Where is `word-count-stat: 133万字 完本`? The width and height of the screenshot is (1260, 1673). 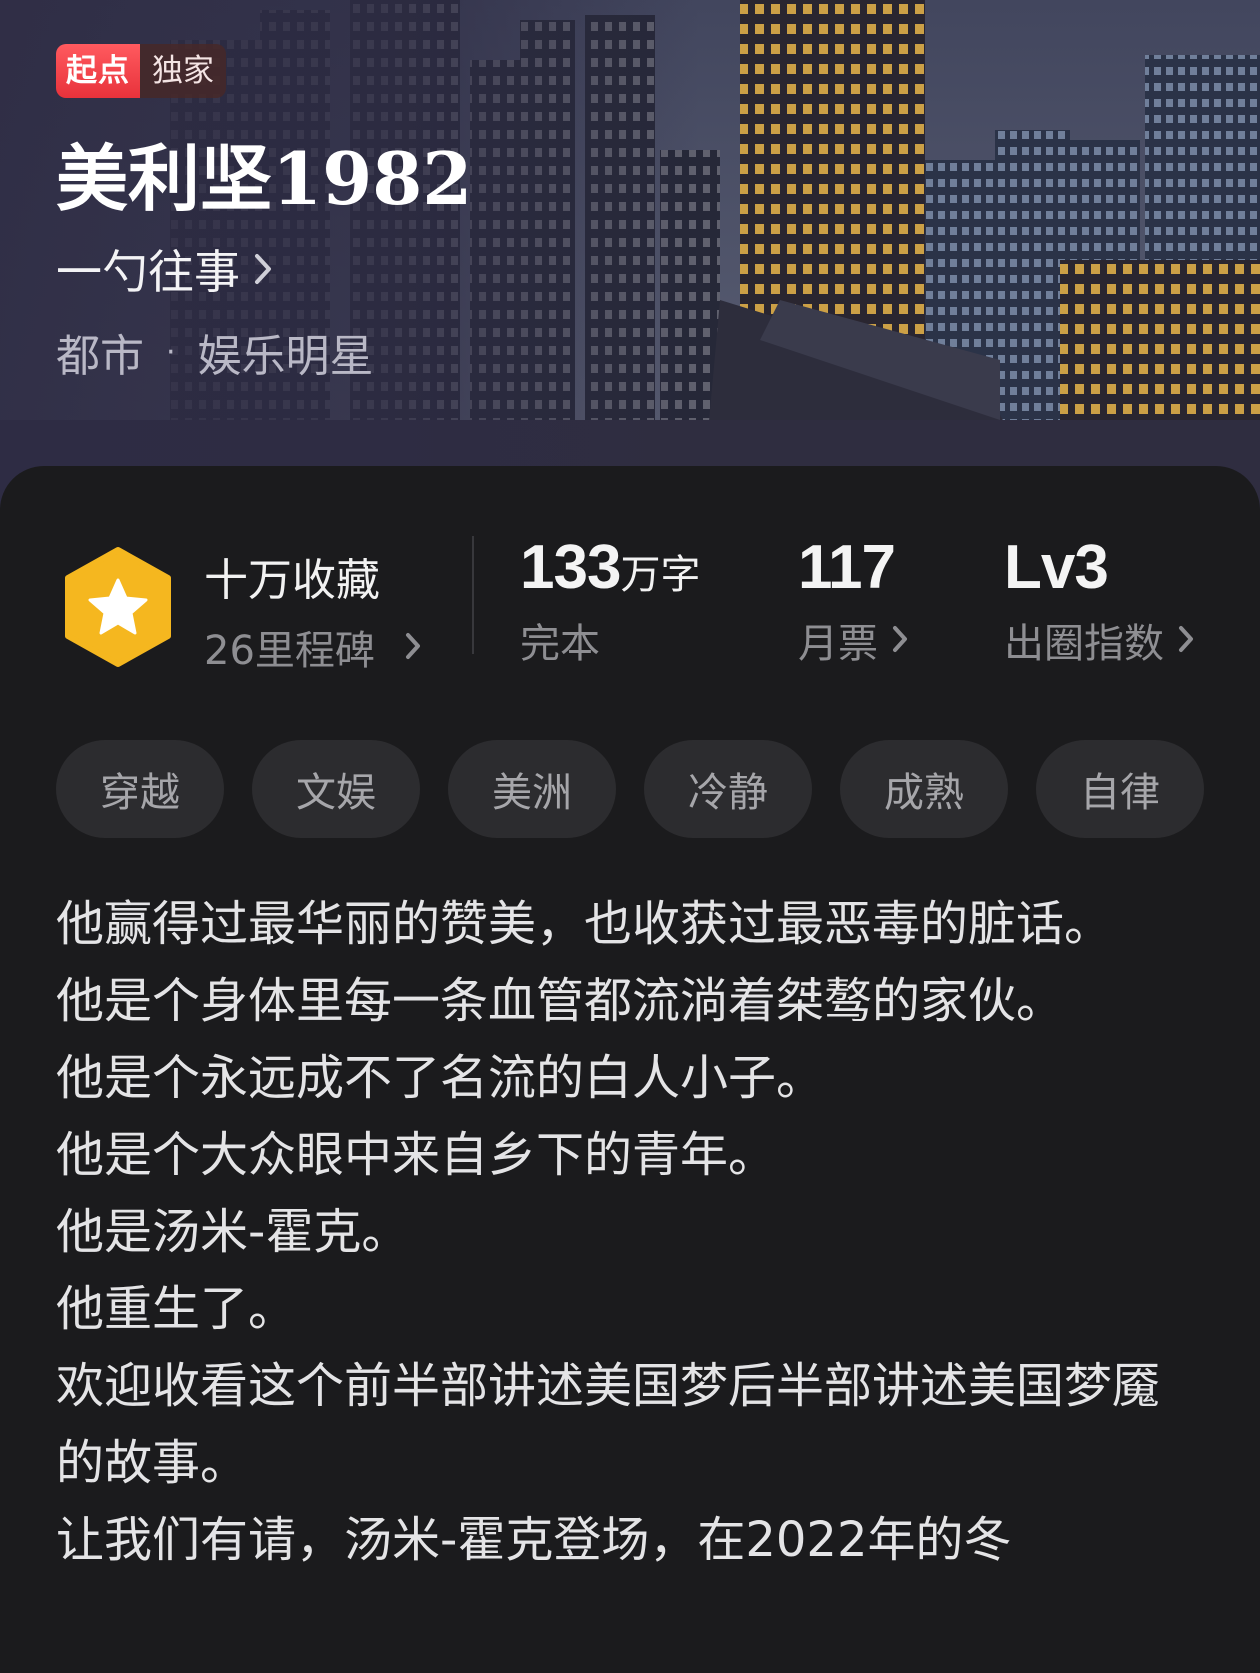
word-count-stat: 133万字 完本 is located at coordinates (610, 600).